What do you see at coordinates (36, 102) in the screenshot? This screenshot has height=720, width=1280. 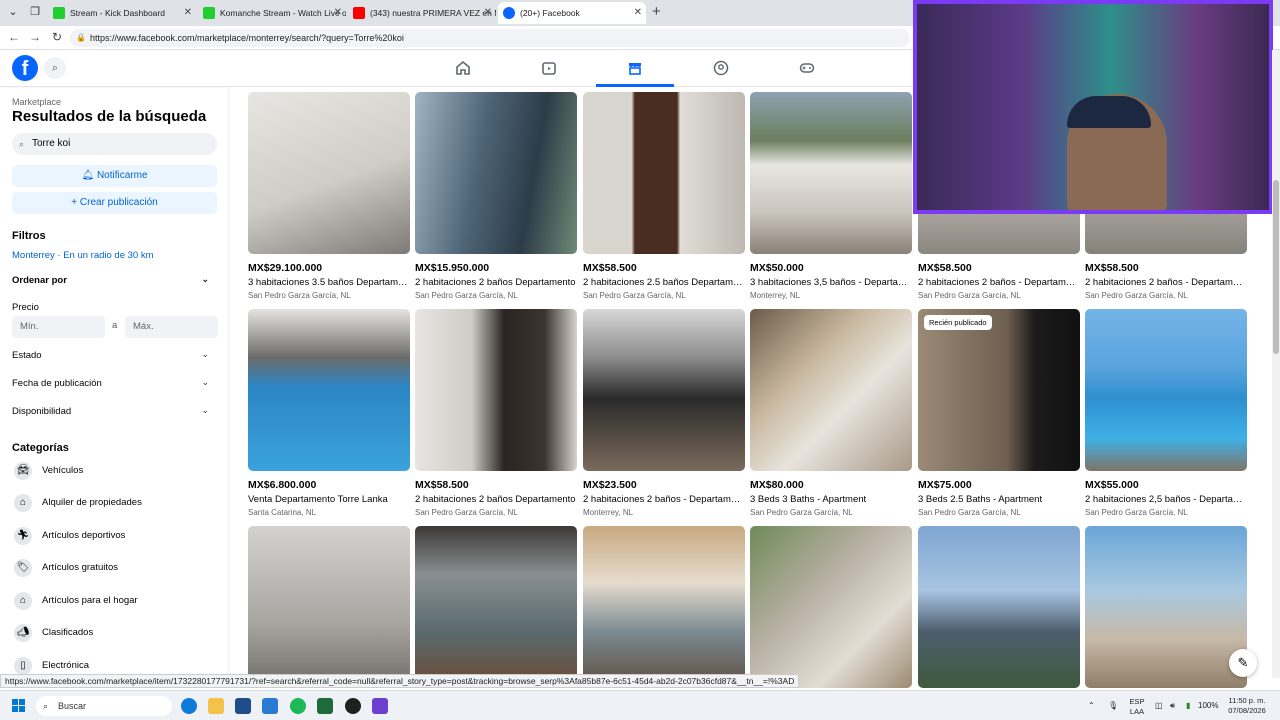 I see `breadcrumb: Marketplace` at bounding box center [36, 102].